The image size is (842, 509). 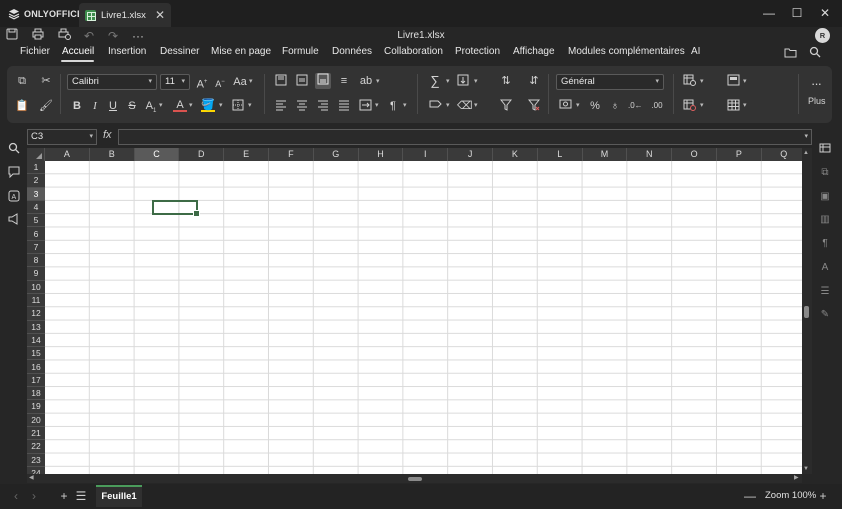 What do you see at coordinates (81, 496) in the screenshot?
I see `sheet-list-icon: ☰` at bounding box center [81, 496].